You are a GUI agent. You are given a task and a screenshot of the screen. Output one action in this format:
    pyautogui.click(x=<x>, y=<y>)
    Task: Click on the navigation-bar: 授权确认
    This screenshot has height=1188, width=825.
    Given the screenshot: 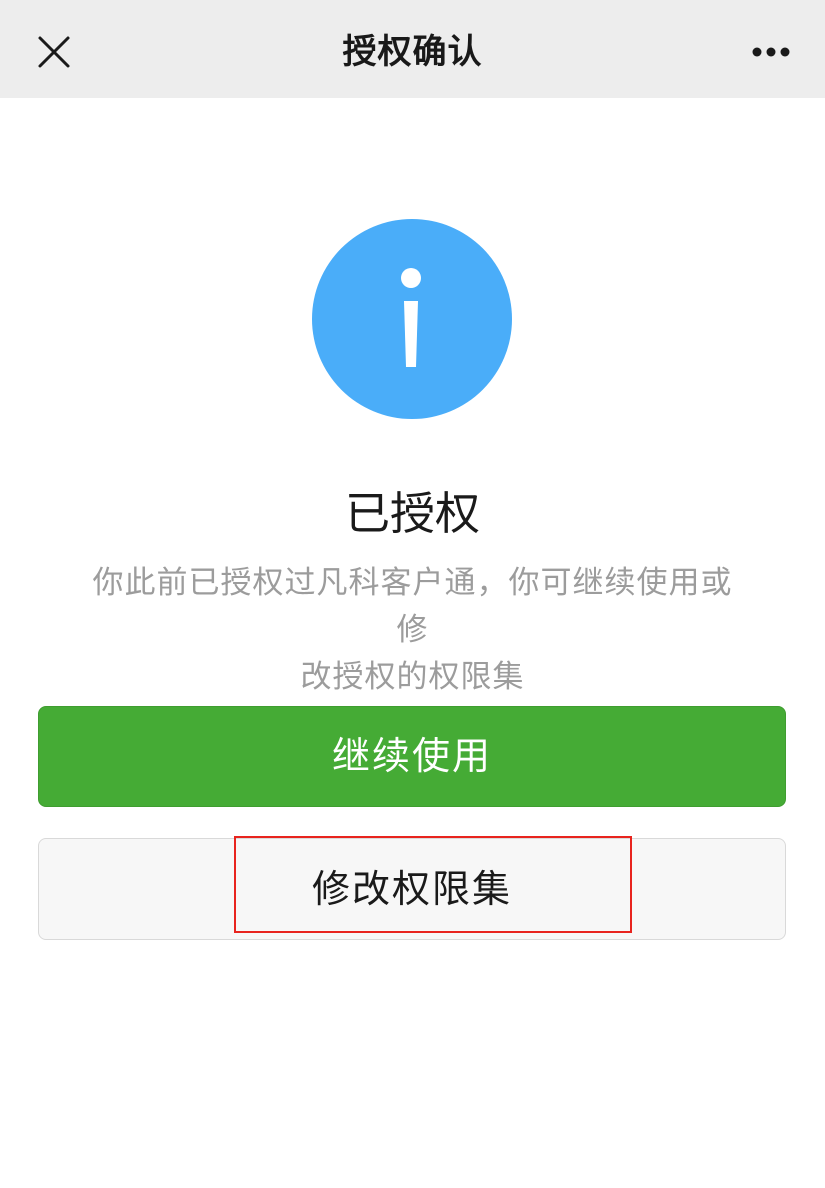 What is the action you would take?
    pyautogui.click(x=412, y=49)
    